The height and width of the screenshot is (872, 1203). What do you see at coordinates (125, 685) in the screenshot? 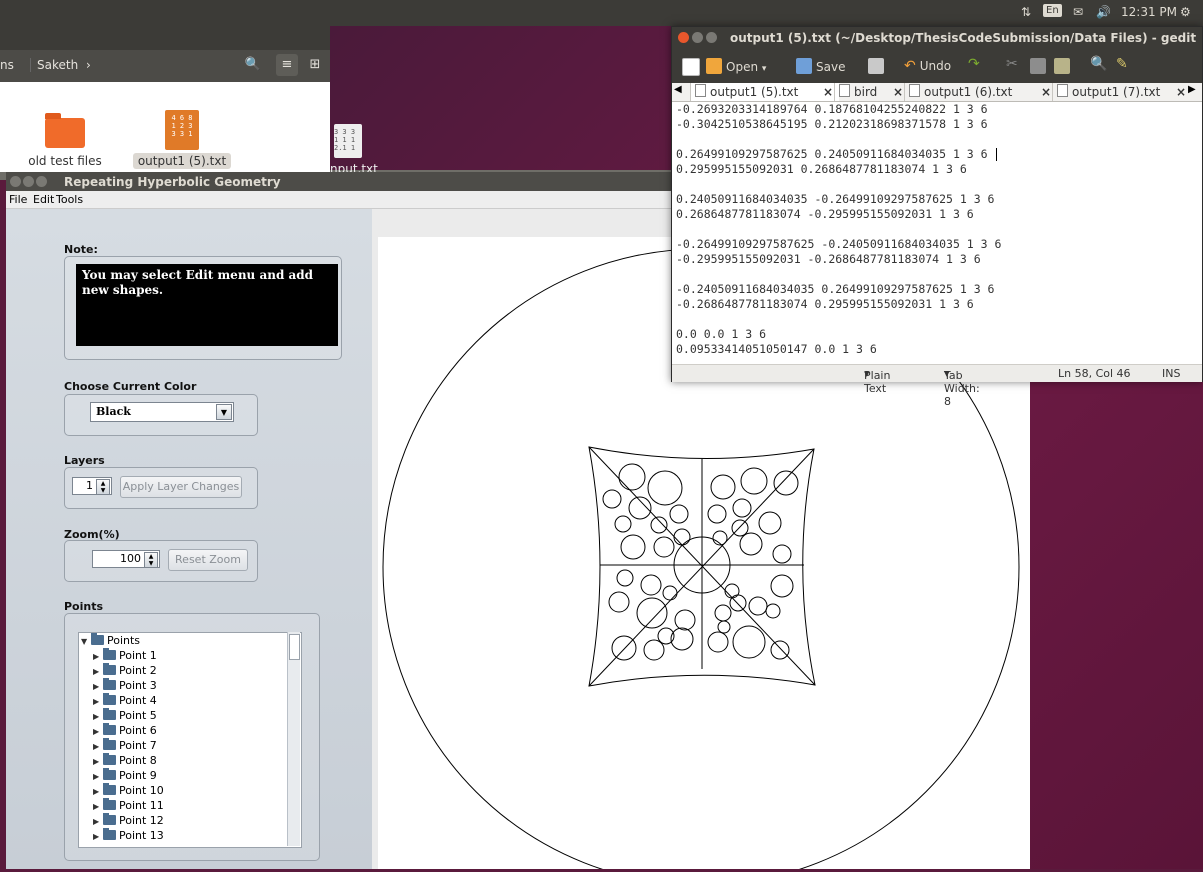
I see `tree-item: ▶ Point 3` at bounding box center [125, 685].